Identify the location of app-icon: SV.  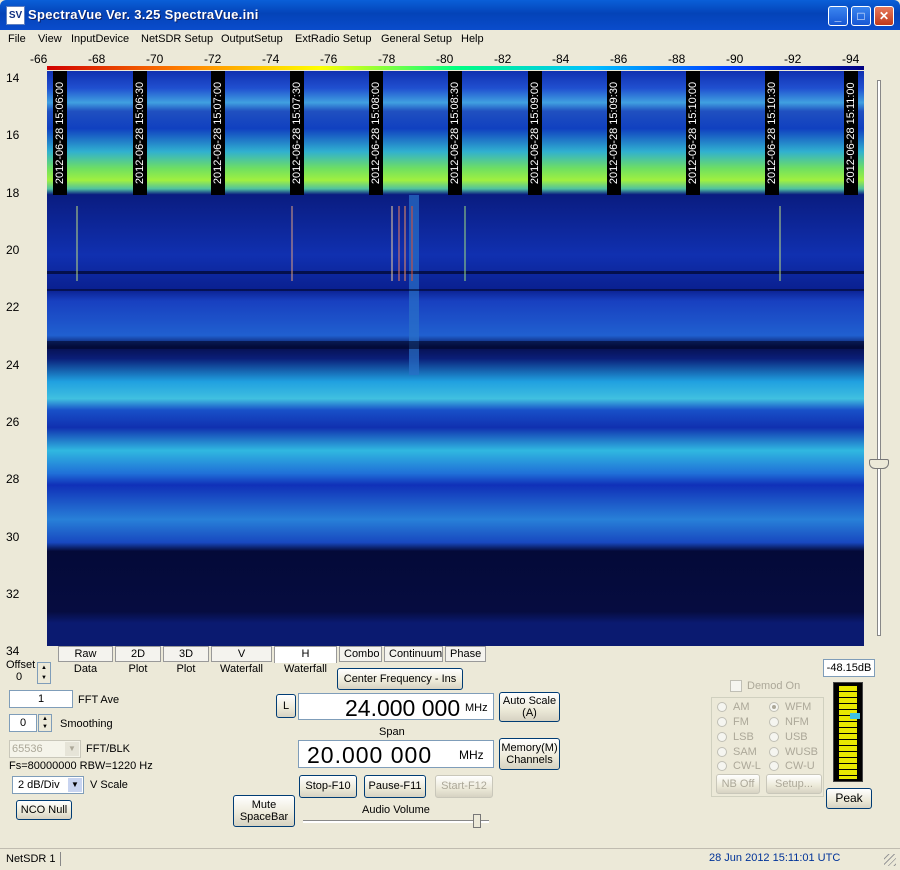
(15, 15).